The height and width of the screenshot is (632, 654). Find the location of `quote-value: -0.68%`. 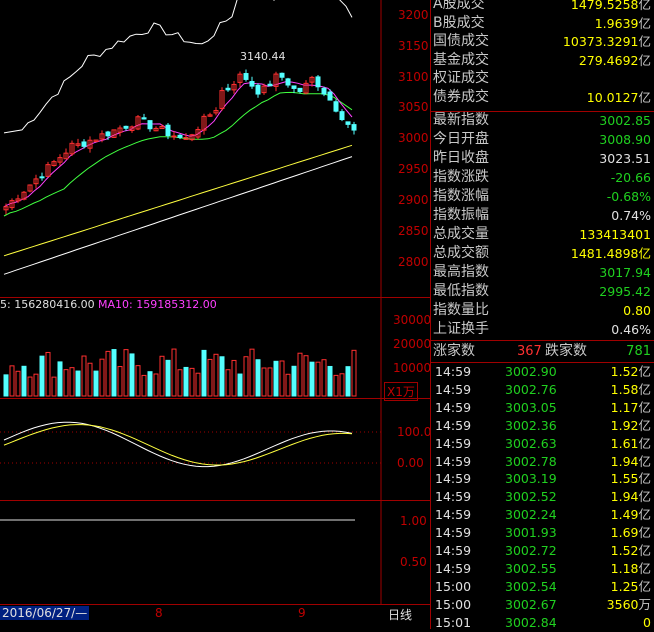

quote-value: -0.68% is located at coordinates (628, 196).